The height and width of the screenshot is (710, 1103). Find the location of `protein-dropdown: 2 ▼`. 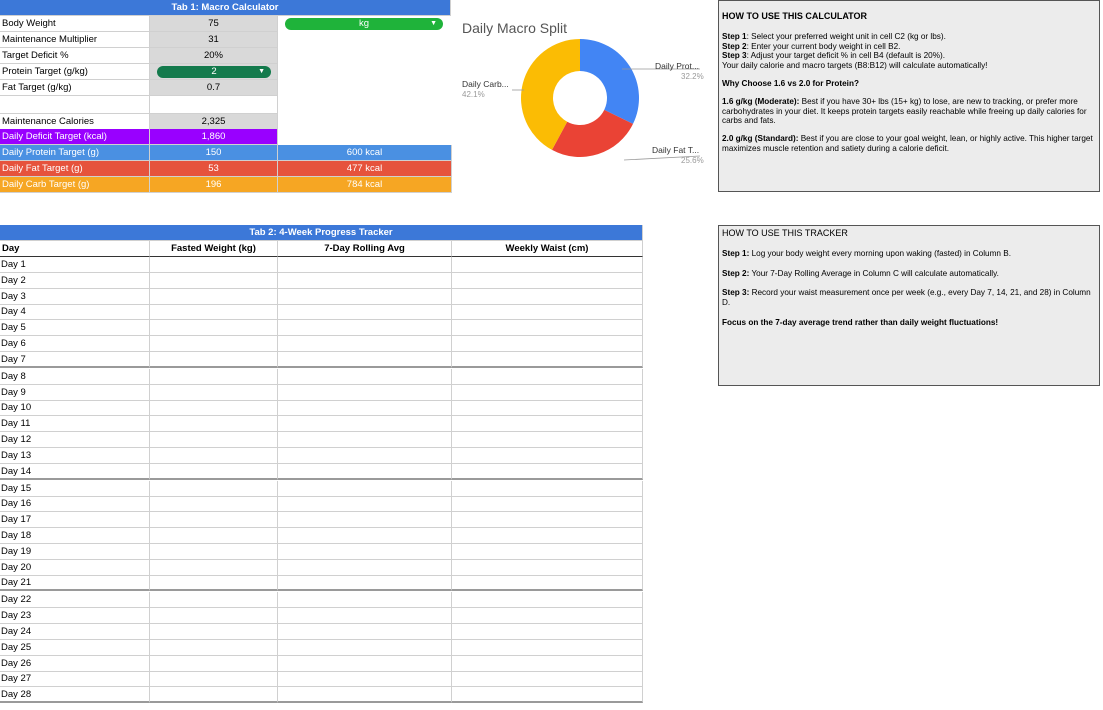

protein-dropdown: 2 ▼ is located at coordinates (214, 72).